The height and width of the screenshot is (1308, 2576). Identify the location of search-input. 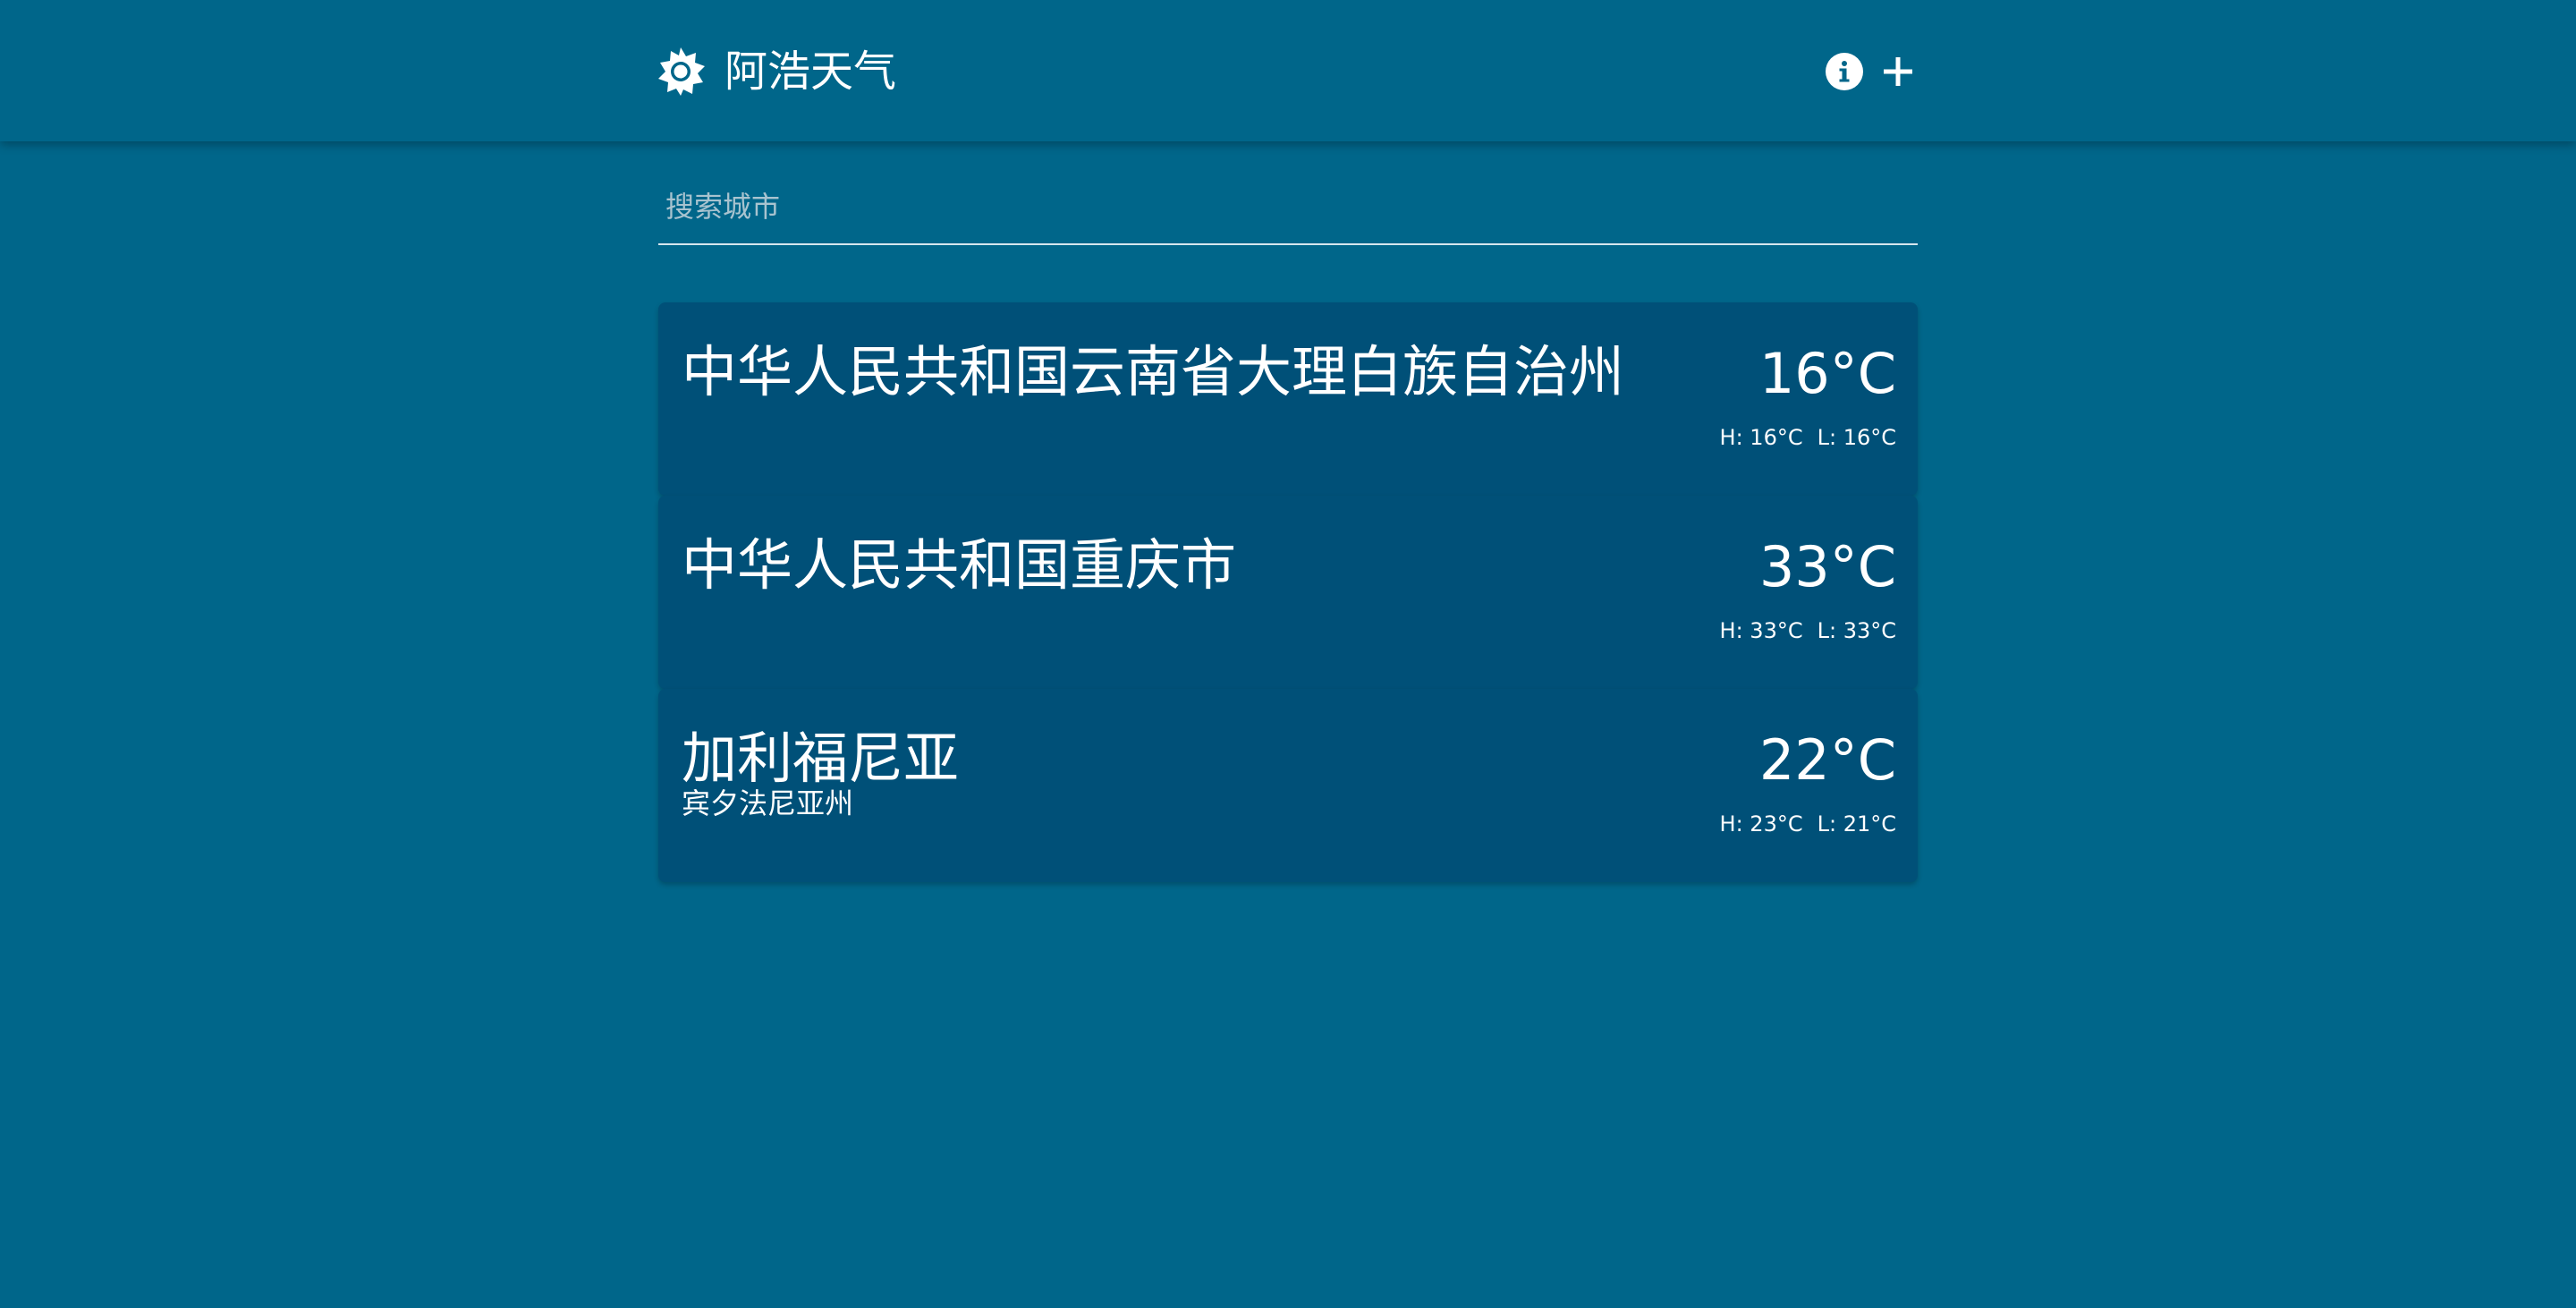
(1288, 206).